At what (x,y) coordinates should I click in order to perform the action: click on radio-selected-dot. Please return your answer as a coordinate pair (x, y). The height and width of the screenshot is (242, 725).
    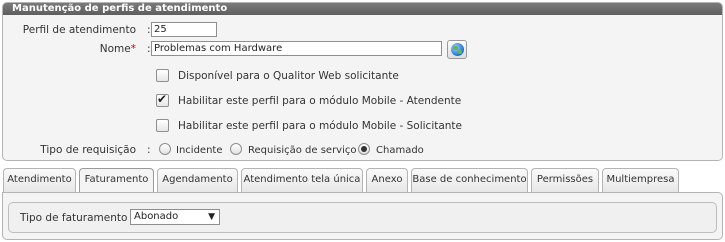
    Looking at the image, I should click on (364, 149).